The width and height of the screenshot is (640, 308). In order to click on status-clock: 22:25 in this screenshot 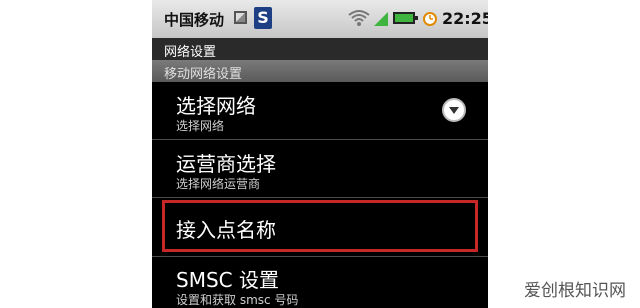, I will do `click(465, 18)`.